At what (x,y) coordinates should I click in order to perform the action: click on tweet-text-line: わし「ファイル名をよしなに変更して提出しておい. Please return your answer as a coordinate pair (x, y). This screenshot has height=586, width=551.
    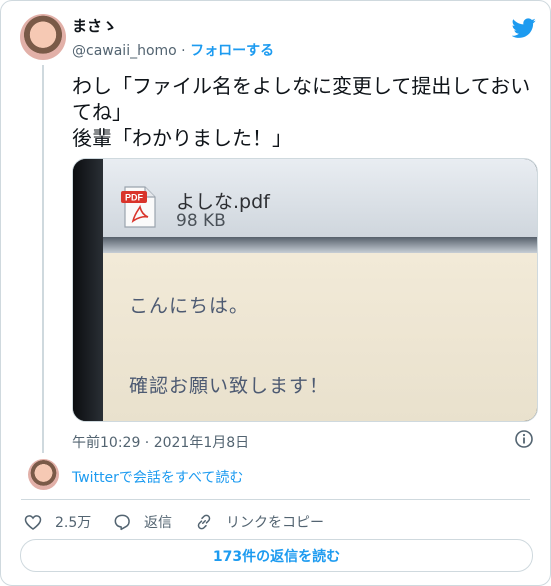
    Looking at the image, I should click on (301, 86).